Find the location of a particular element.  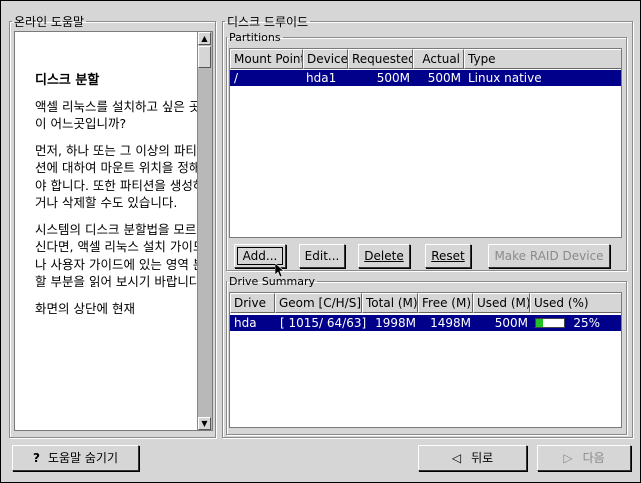

reset-label: Reset is located at coordinates (448, 256).